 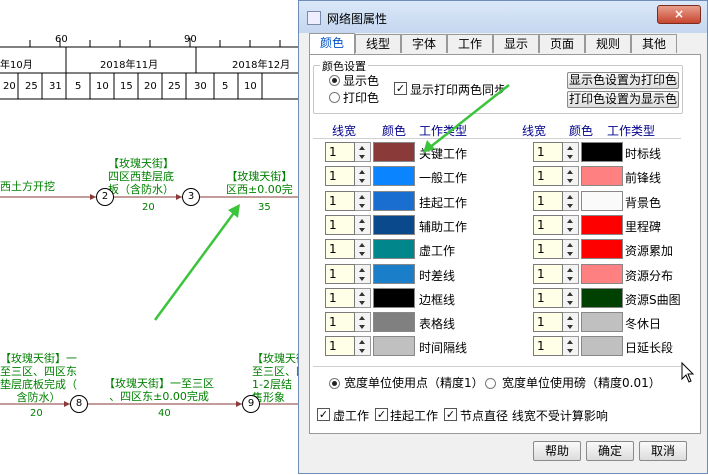 What do you see at coordinates (623, 99) in the screenshot?
I see `print-to-display-button: 打印色设置为显示色` at bounding box center [623, 99].